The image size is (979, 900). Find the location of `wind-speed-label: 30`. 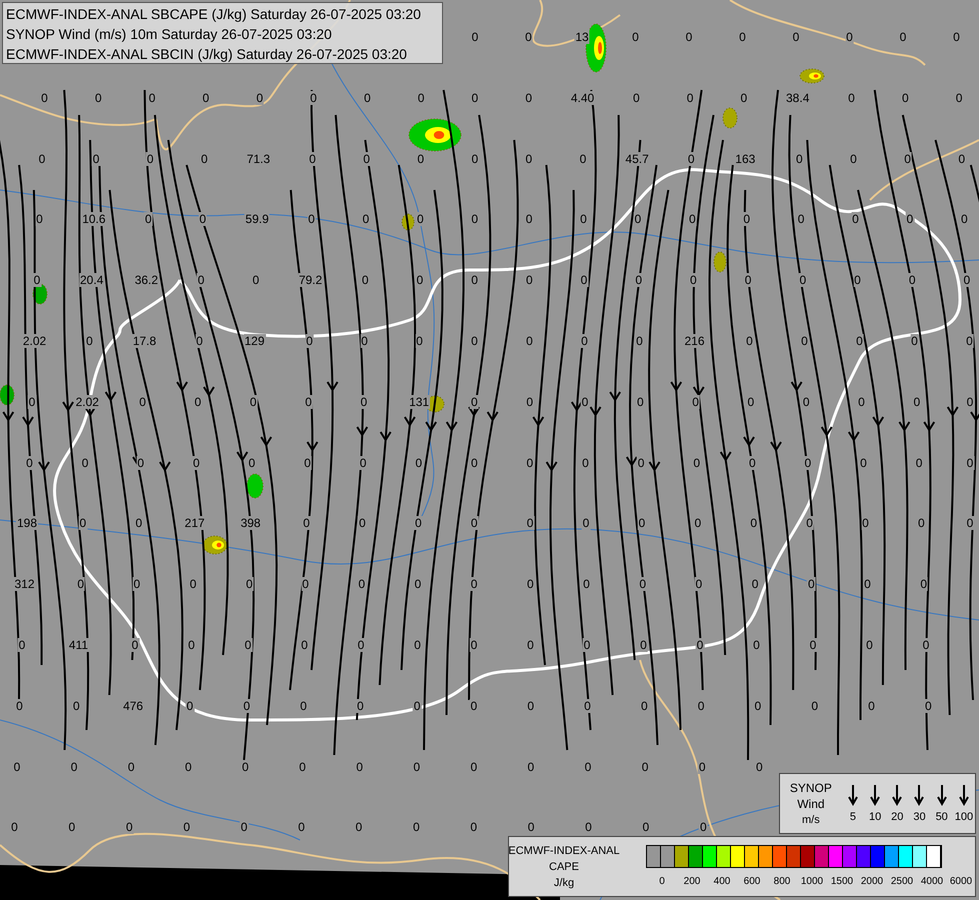

wind-speed-label: 30 is located at coordinates (919, 817).